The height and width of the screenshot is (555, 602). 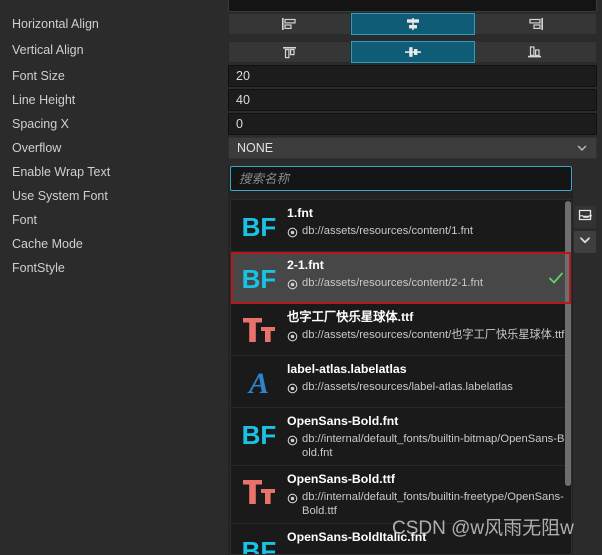 I want to click on overflow-select-value: NONE, so click(x=255, y=148).